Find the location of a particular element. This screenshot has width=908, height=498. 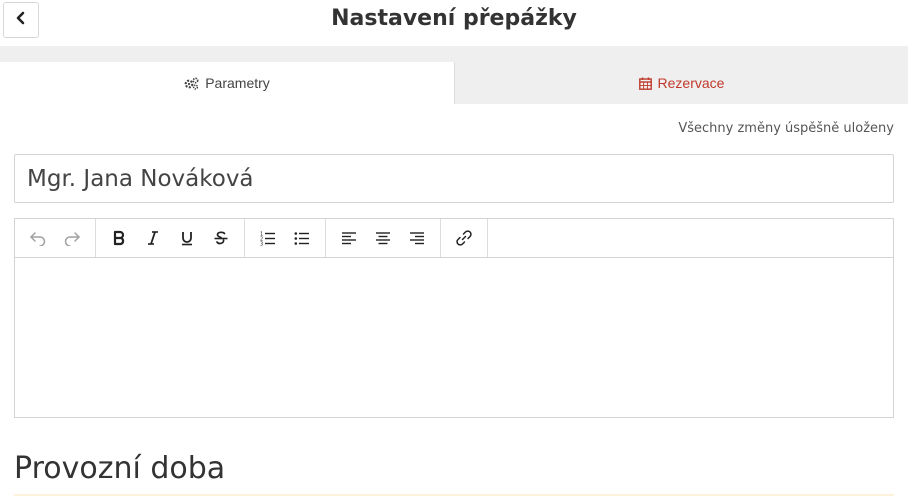

back-button is located at coordinates (21, 20).